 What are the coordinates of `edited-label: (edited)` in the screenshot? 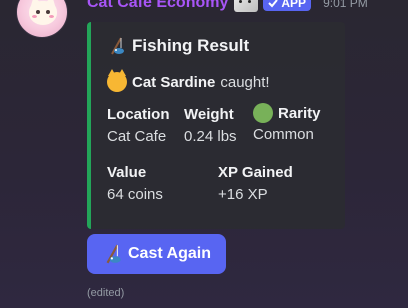 It's located at (106, 293).